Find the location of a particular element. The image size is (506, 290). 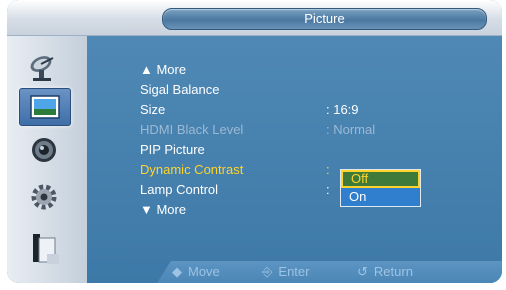

gear-icon is located at coordinates (44, 197).